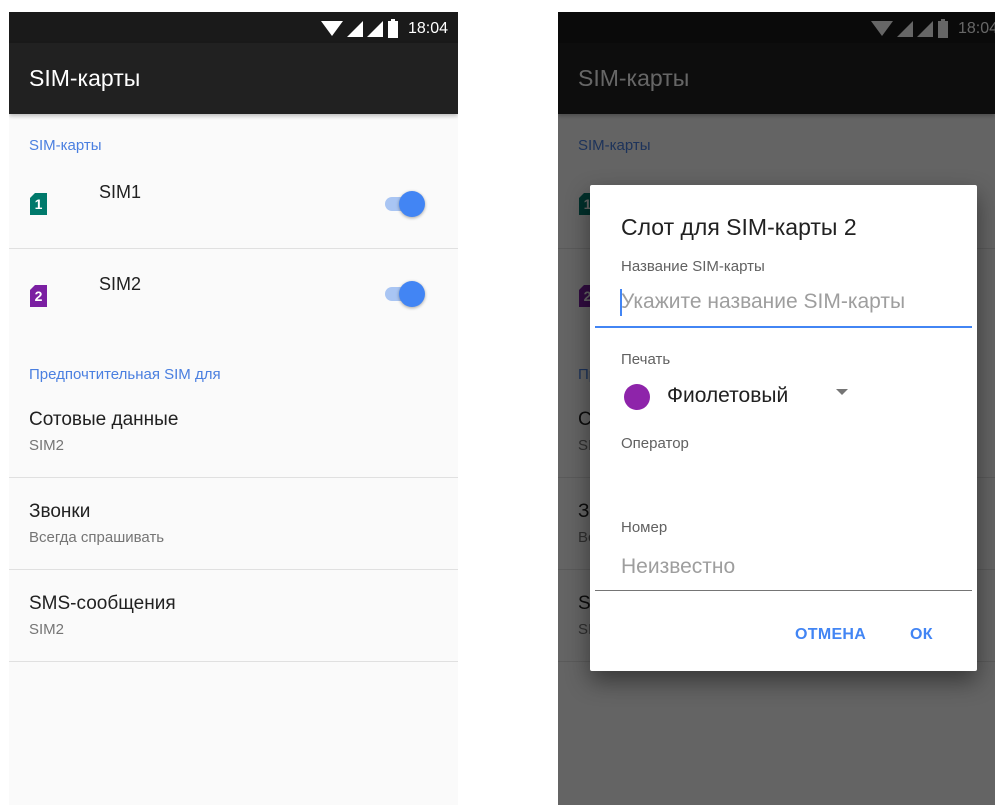 The image size is (995, 805). I want to click on number-underline, so click(783, 590).